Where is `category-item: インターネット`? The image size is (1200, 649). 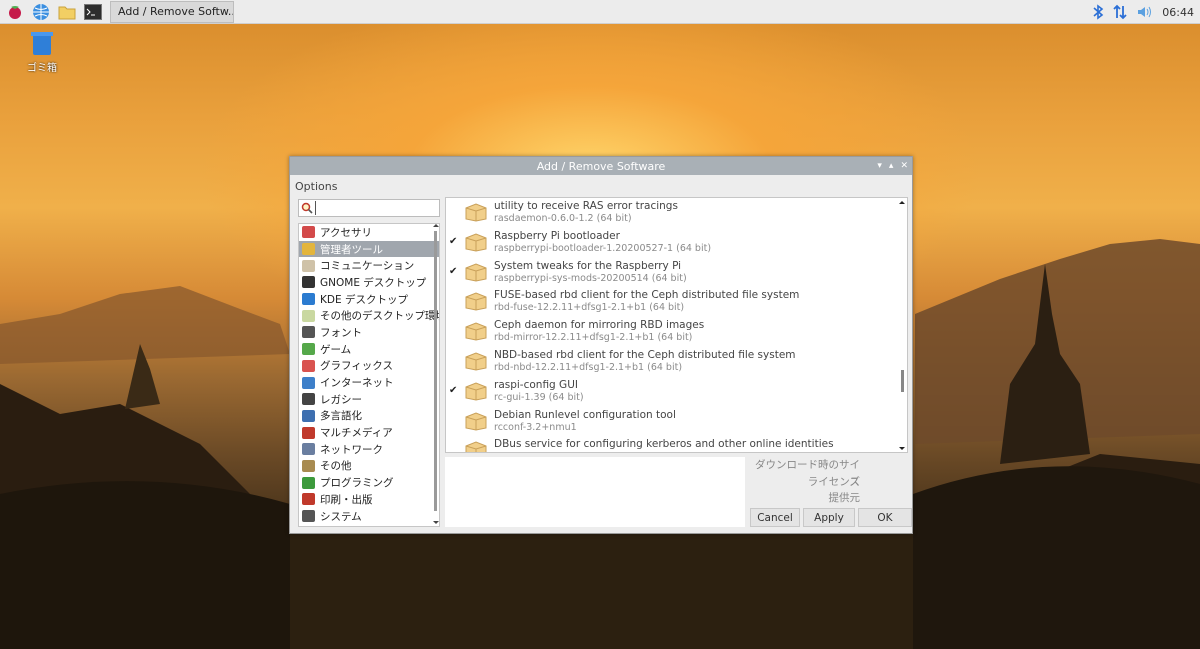 category-item: インターネット is located at coordinates (369, 382).